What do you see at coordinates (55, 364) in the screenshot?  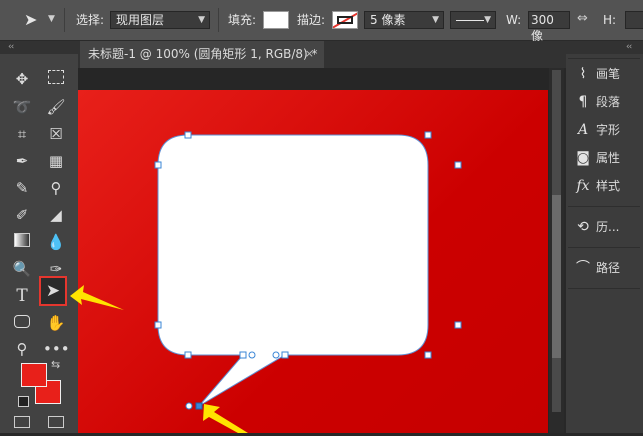 I see `swap-colors-icon: ⇆` at bounding box center [55, 364].